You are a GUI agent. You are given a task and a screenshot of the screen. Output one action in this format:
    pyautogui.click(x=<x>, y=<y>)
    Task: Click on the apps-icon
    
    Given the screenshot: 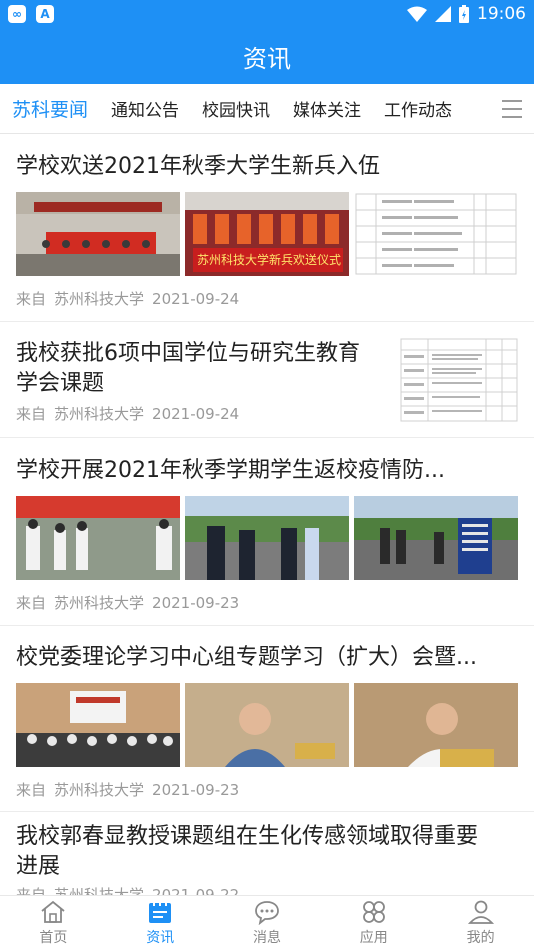 What is the action you would take?
    pyautogui.click(x=373, y=912)
    